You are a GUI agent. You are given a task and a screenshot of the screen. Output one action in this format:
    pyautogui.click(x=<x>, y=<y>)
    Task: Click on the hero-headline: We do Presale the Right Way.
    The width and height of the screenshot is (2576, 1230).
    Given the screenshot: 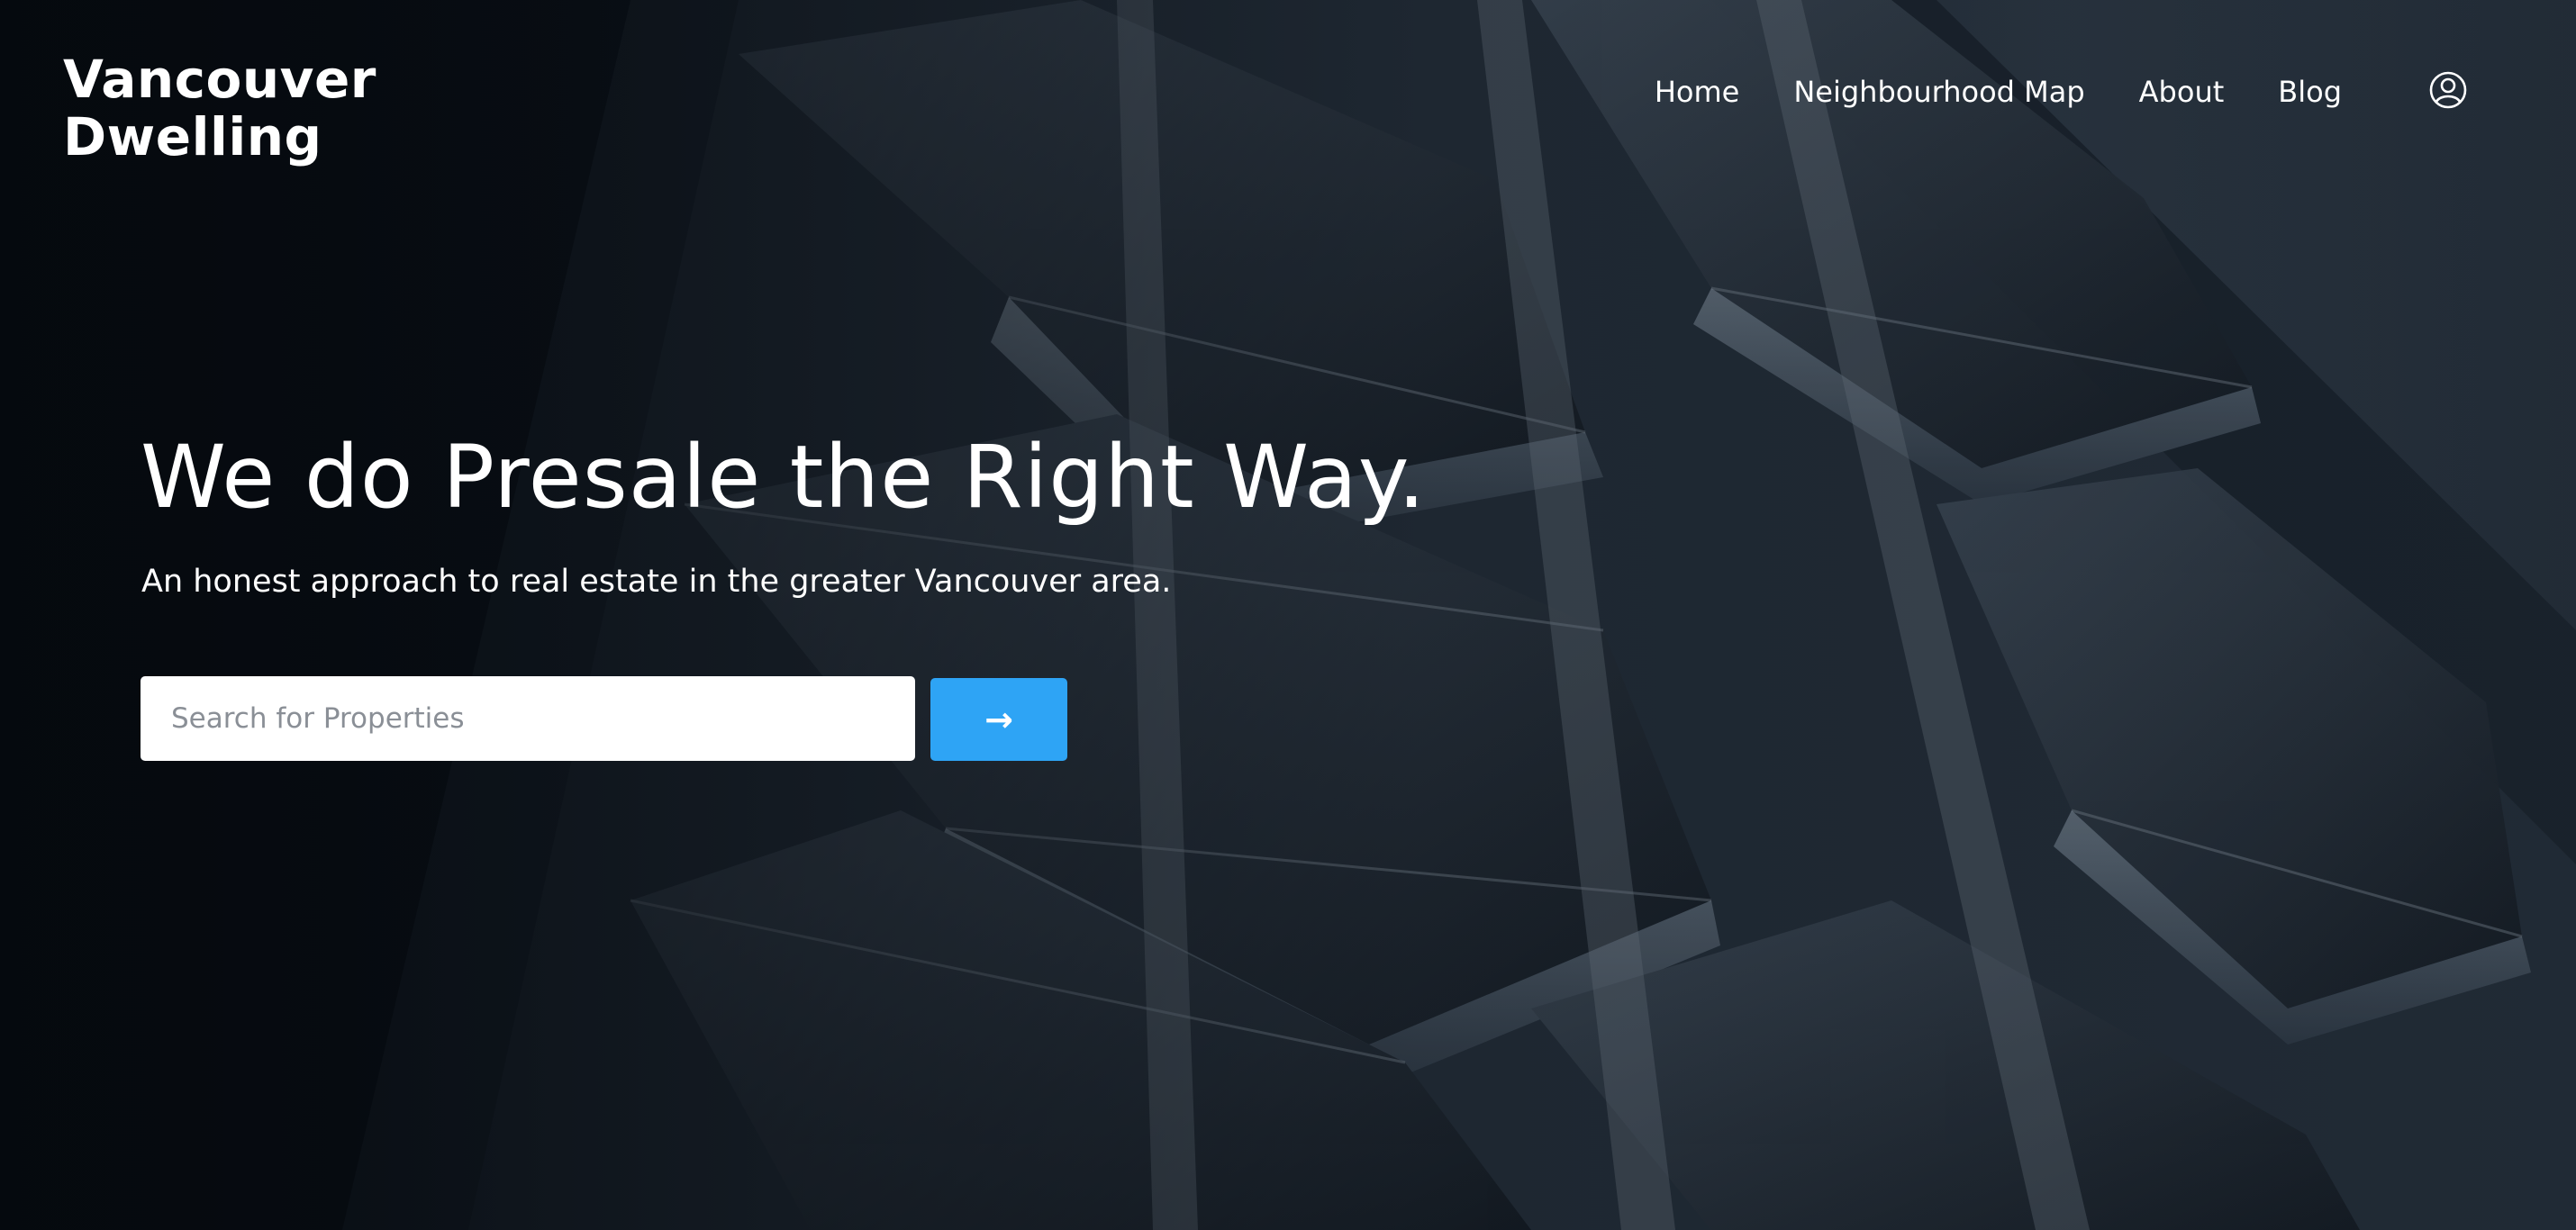 What is the action you would take?
    pyautogui.click(x=784, y=477)
    